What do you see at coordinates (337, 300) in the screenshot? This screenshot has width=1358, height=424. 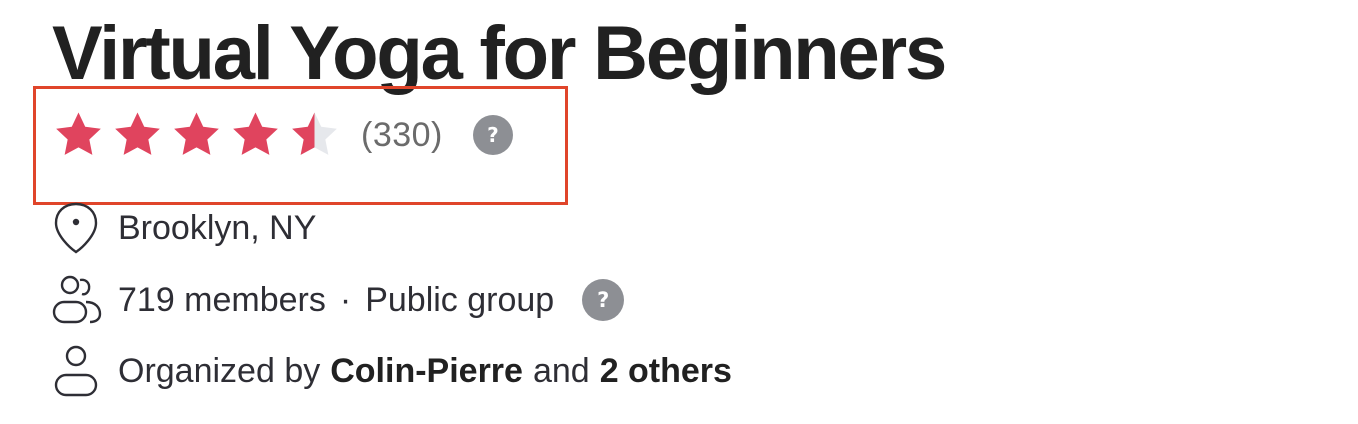 I see `members-row: 719 members · Public group ?` at bounding box center [337, 300].